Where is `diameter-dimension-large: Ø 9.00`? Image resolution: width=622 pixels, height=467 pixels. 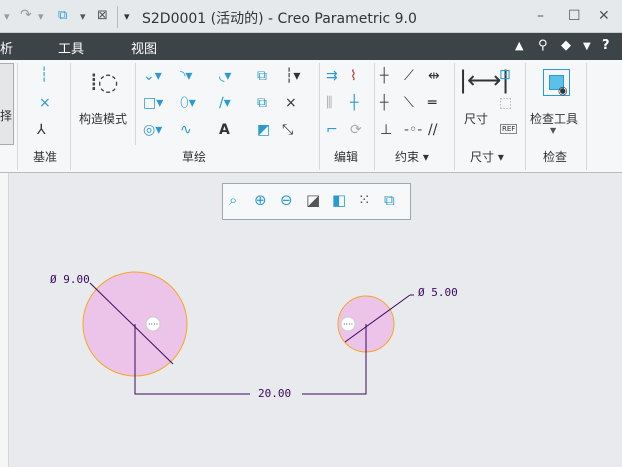 diameter-dimension-large: Ø 9.00 is located at coordinates (70, 279).